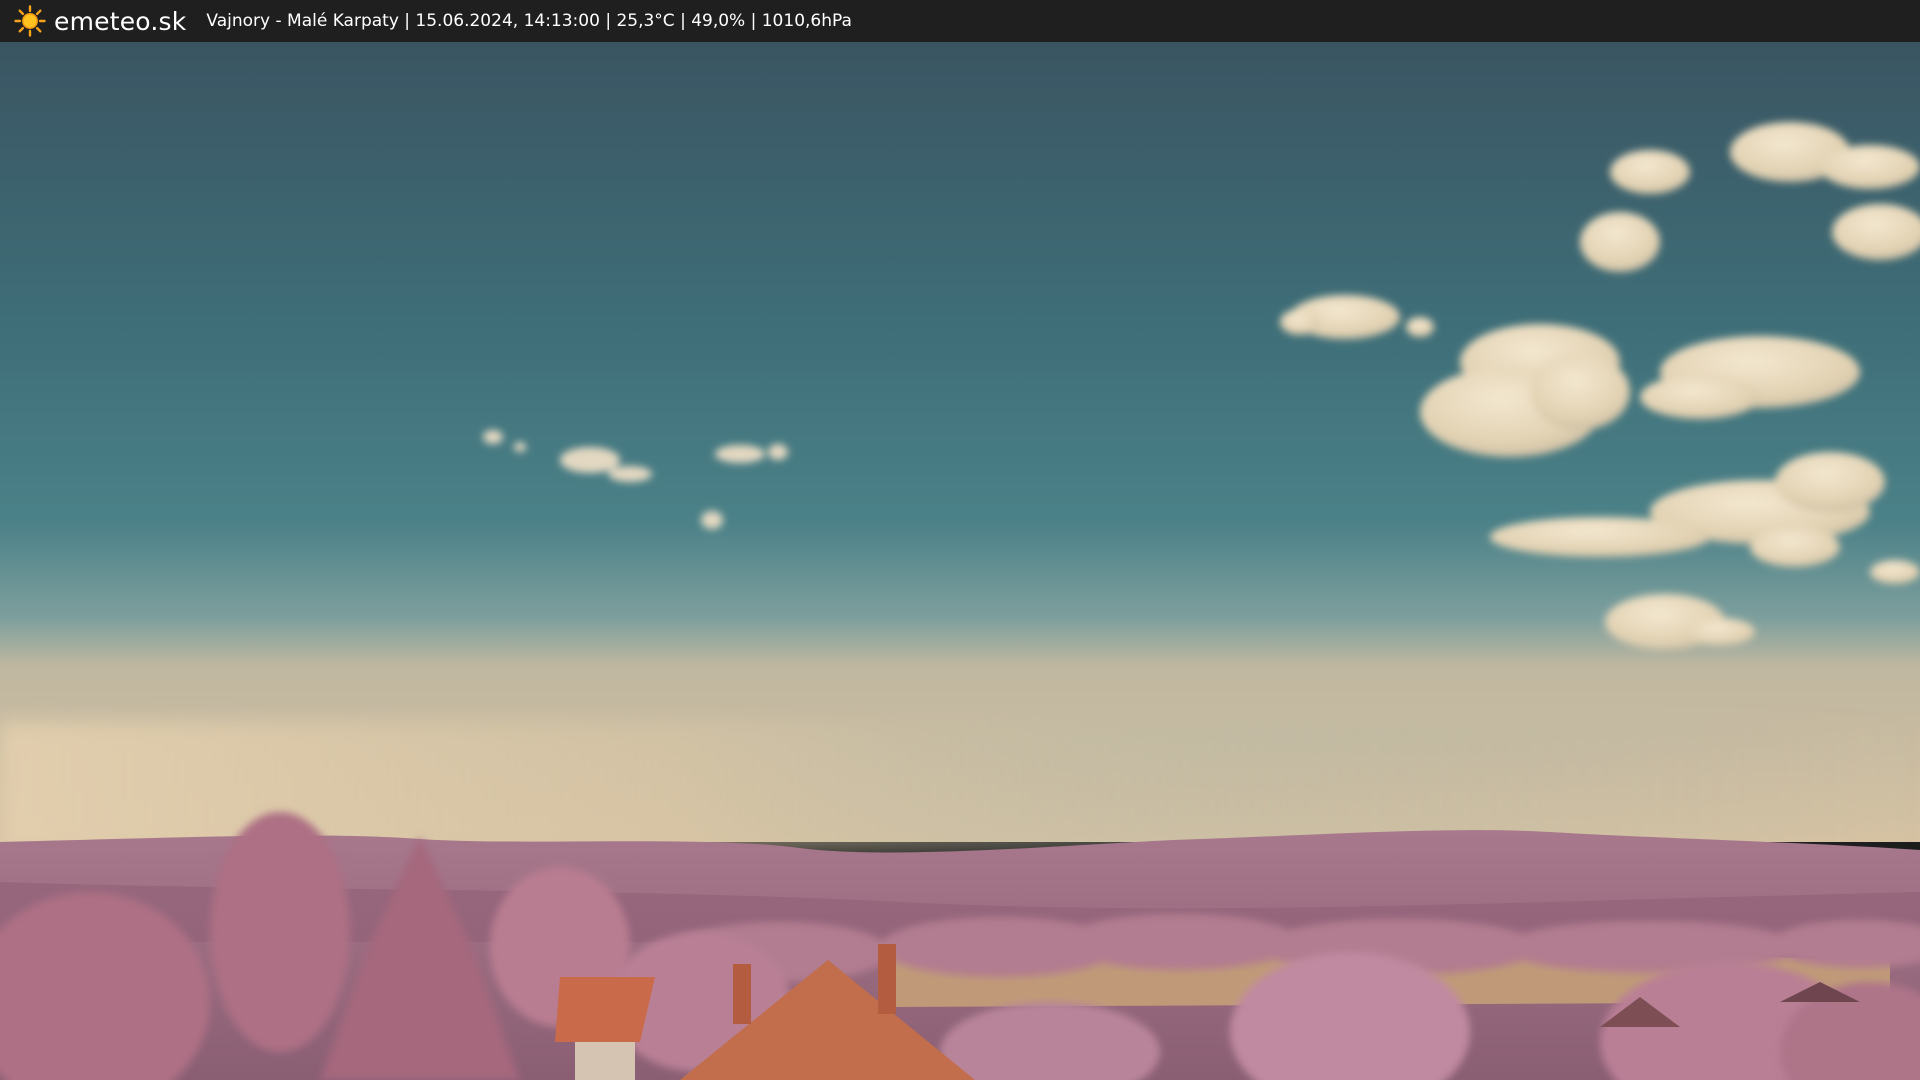 The height and width of the screenshot is (1080, 1920). I want to click on sun-icon, so click(30, 21).